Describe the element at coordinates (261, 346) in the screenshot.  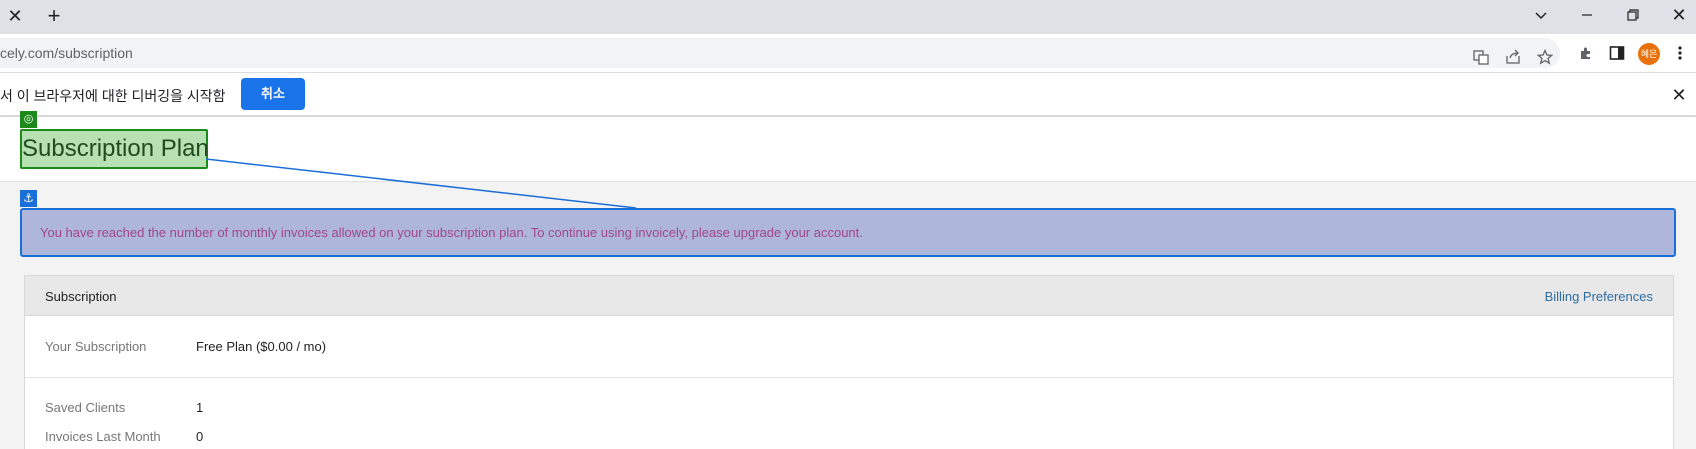
I see `your-subscription-value: Free Plan ($0.00 / mo)` at that location.